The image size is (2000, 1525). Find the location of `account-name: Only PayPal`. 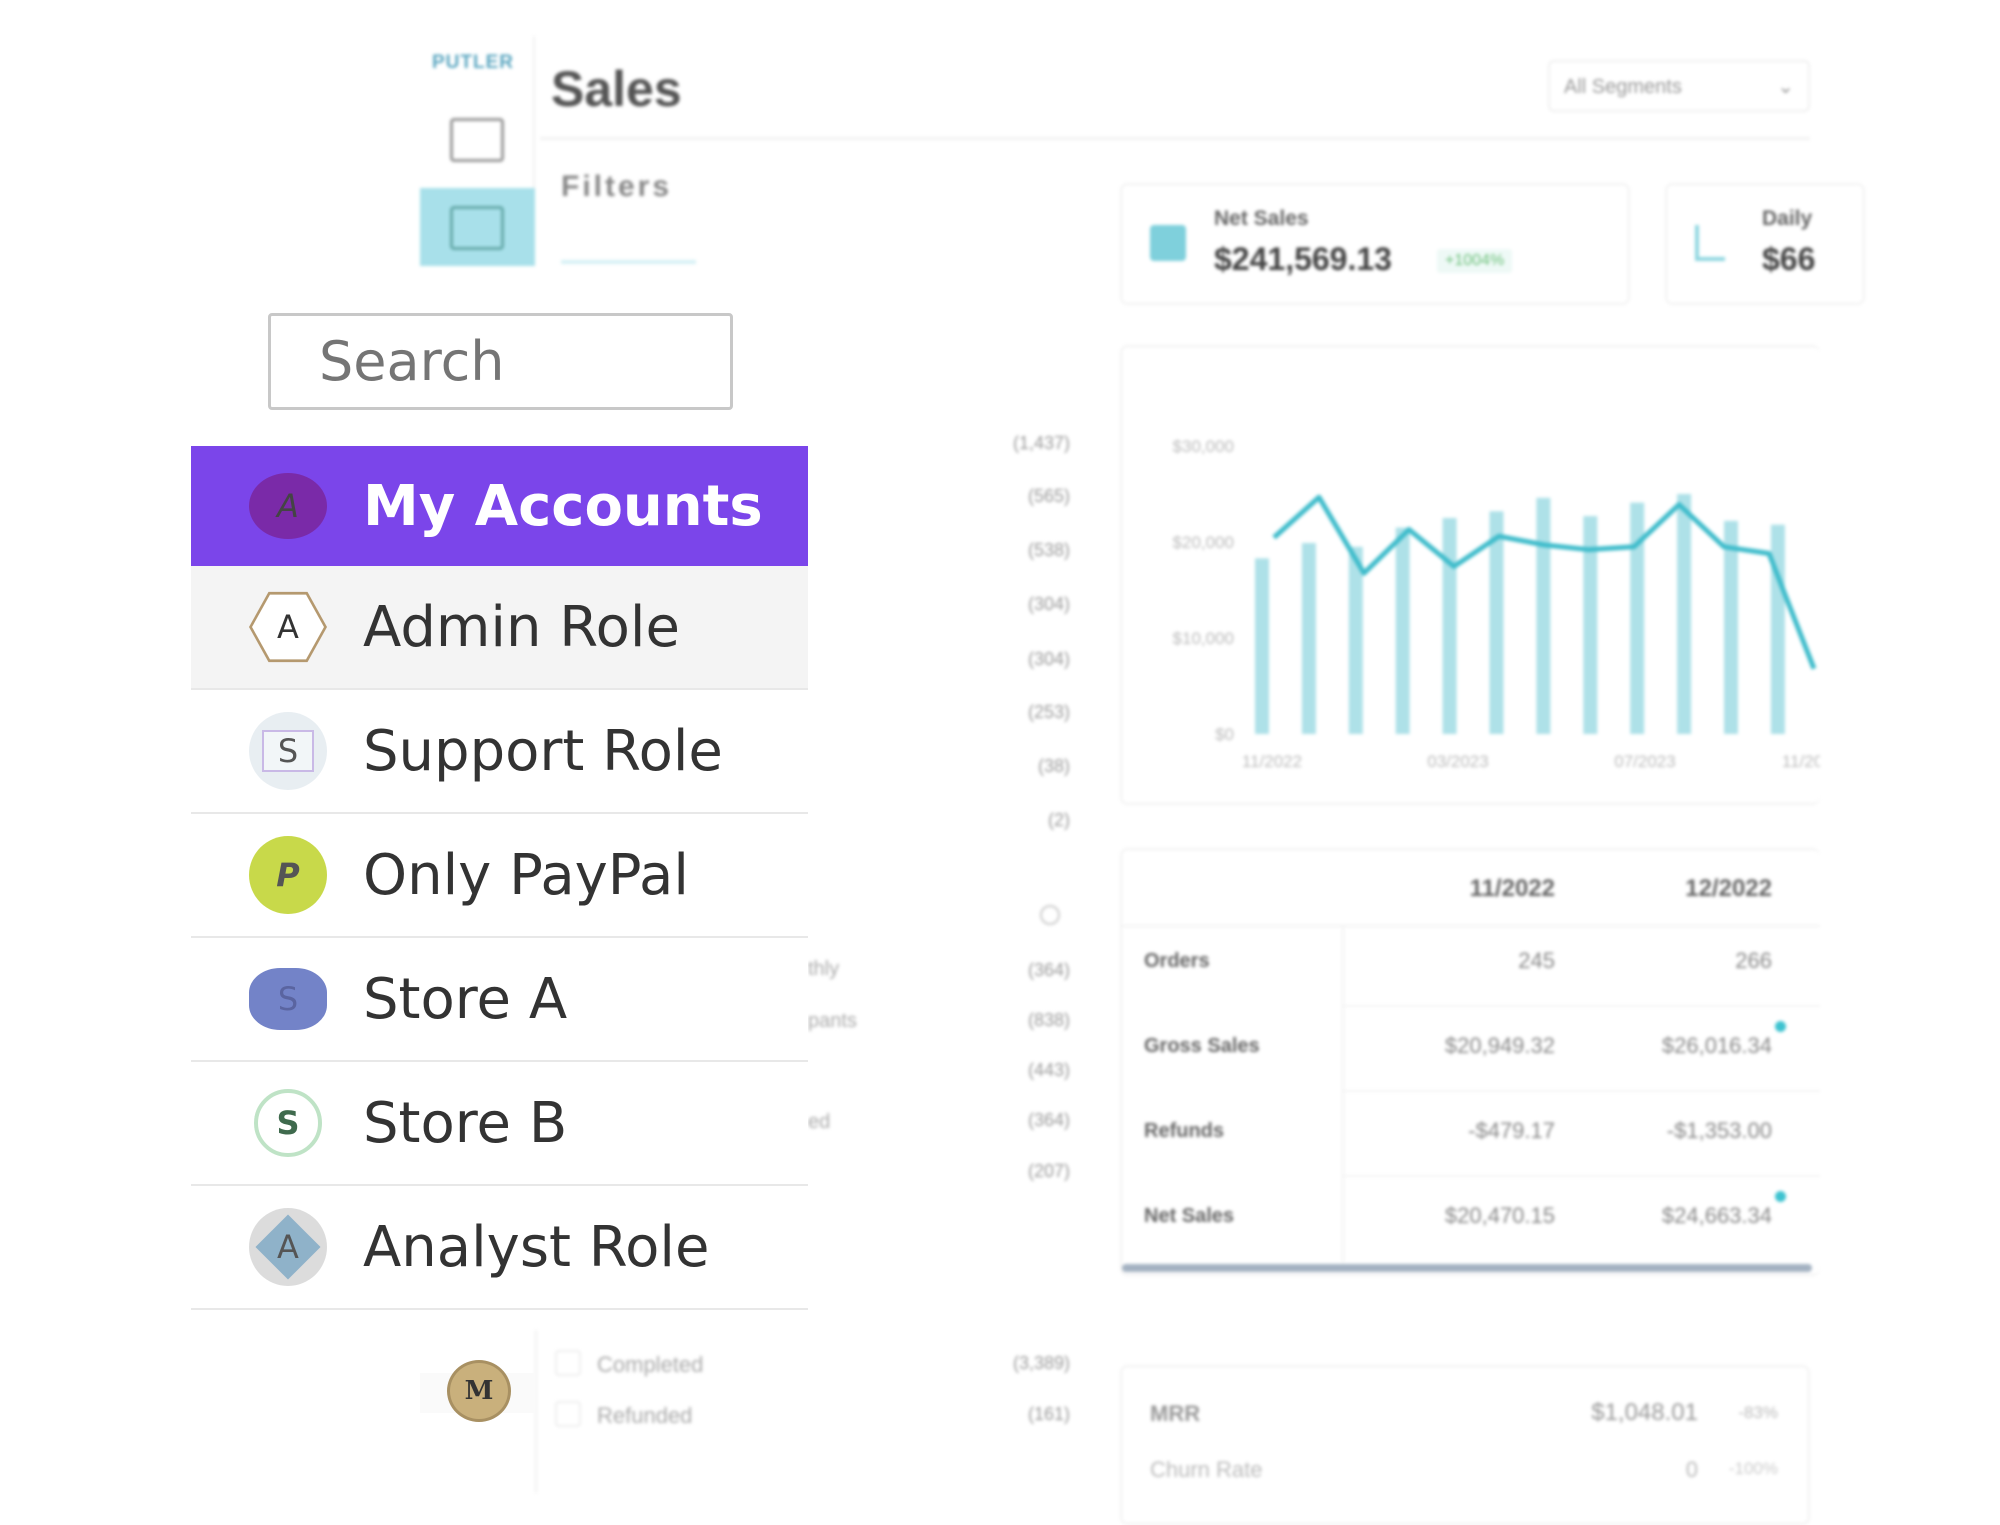

account-name: Only PayPal is located at coordinates (526, 875).